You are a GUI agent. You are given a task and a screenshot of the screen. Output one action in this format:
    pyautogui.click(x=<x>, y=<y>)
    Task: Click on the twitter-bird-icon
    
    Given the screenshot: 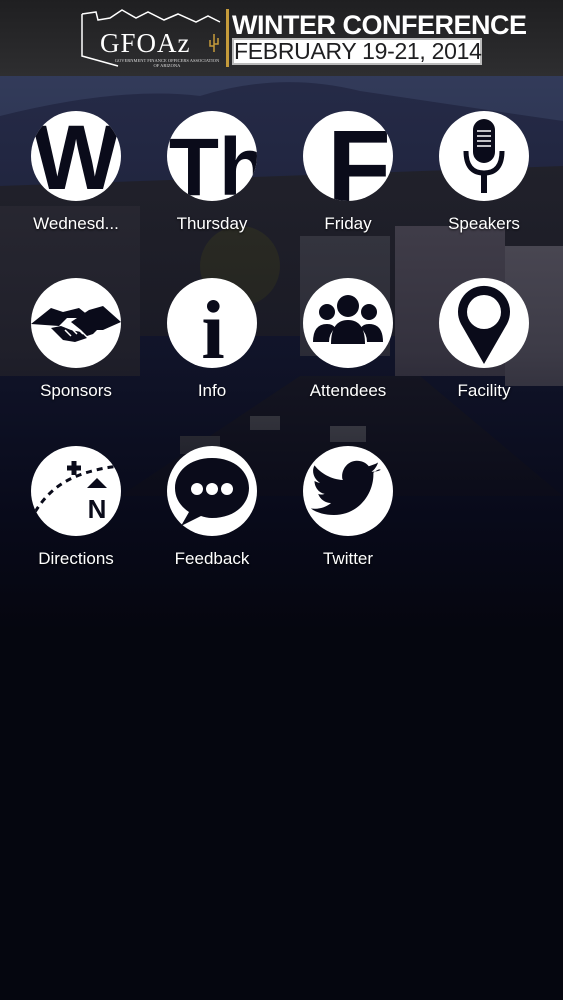 What is the action you would take?
    pyautogui.click(x=348, y=491)
    